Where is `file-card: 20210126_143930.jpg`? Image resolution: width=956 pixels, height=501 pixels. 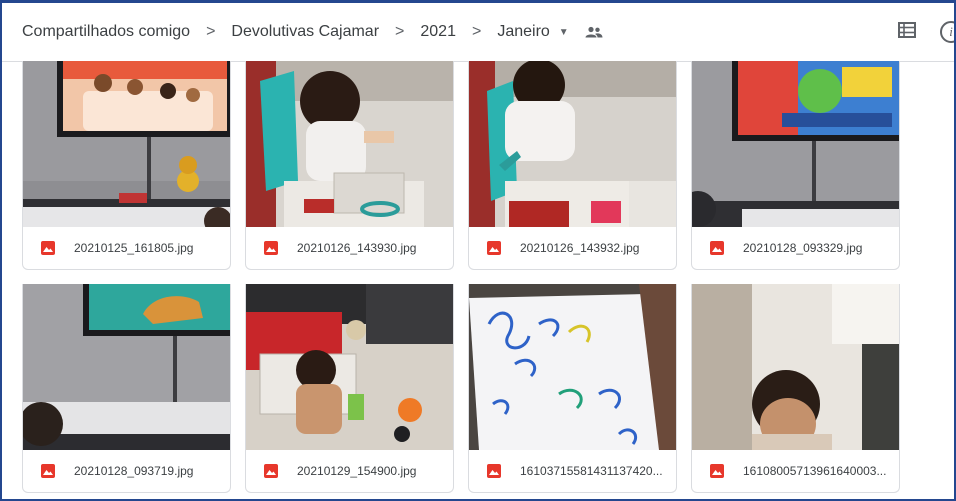
file-card: 20210126_143930.jpg is located at coordinates (349, 165).